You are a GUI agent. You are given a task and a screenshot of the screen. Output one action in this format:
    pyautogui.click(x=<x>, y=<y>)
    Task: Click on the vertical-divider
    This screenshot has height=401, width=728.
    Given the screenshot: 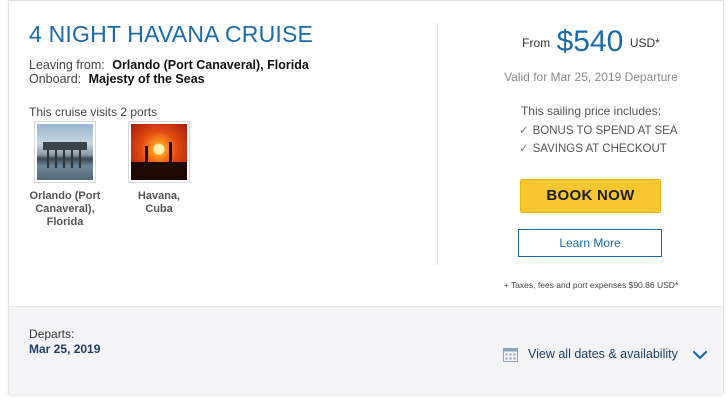 What is the action you would take?
    pyautogui.click(x=437, y=144)
    